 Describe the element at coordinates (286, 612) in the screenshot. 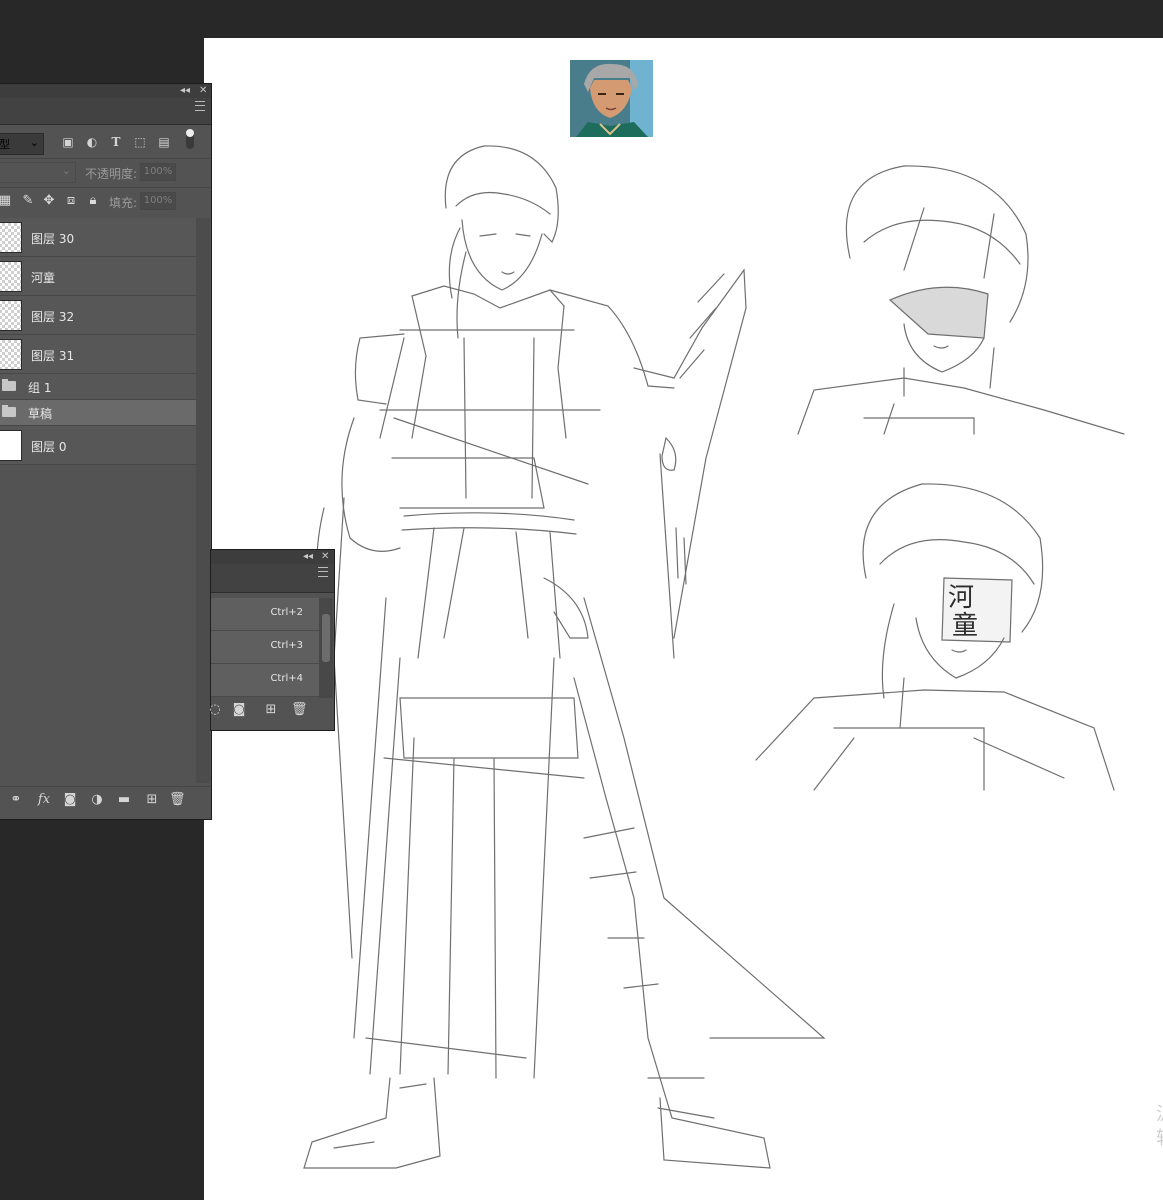

I see `channel-shortcut: Ctrl+2` at that location.